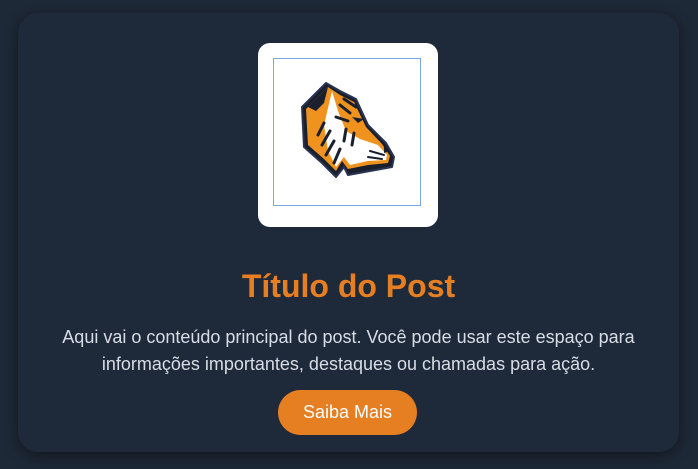  I want to click on post-image-frame, so click(347, 132).